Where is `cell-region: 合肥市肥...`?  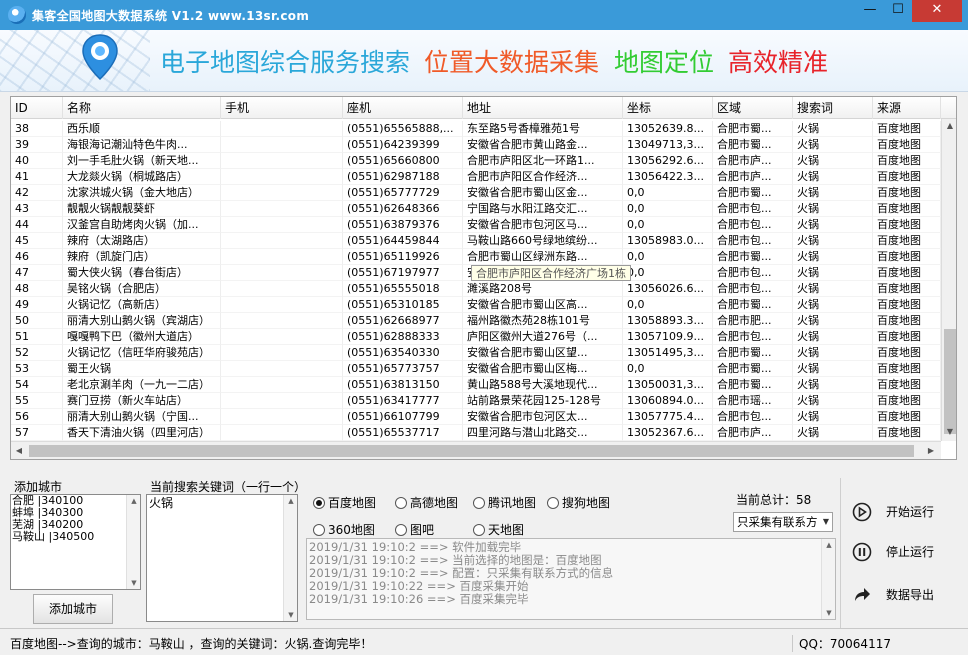 cell-region: 合肥市肥... is located at coordinates (753, 321).